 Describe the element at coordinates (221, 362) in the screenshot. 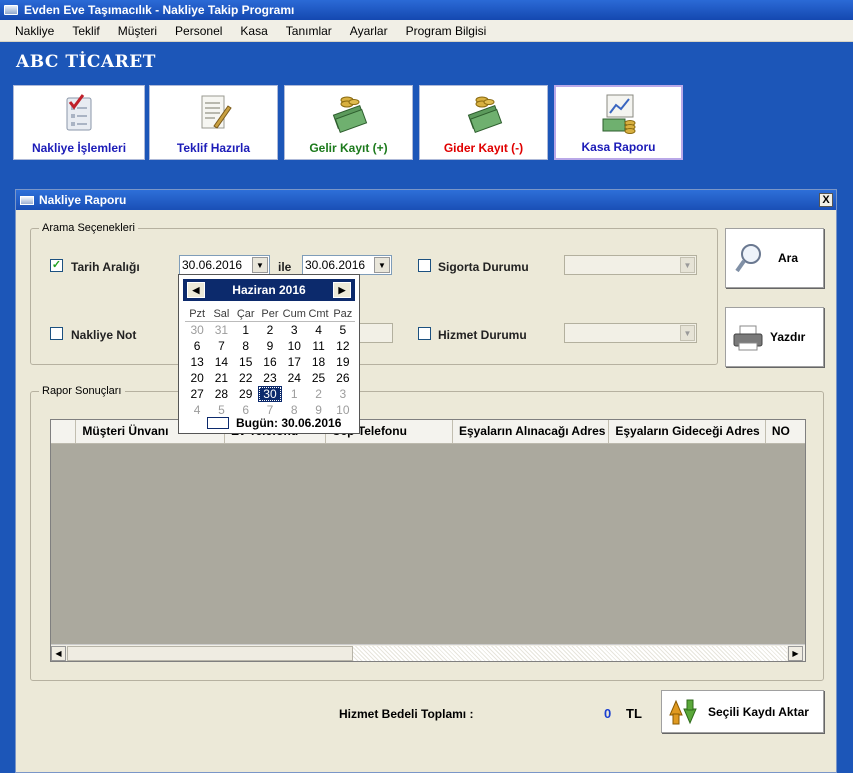

I see `calendar-day: 14` at that location.